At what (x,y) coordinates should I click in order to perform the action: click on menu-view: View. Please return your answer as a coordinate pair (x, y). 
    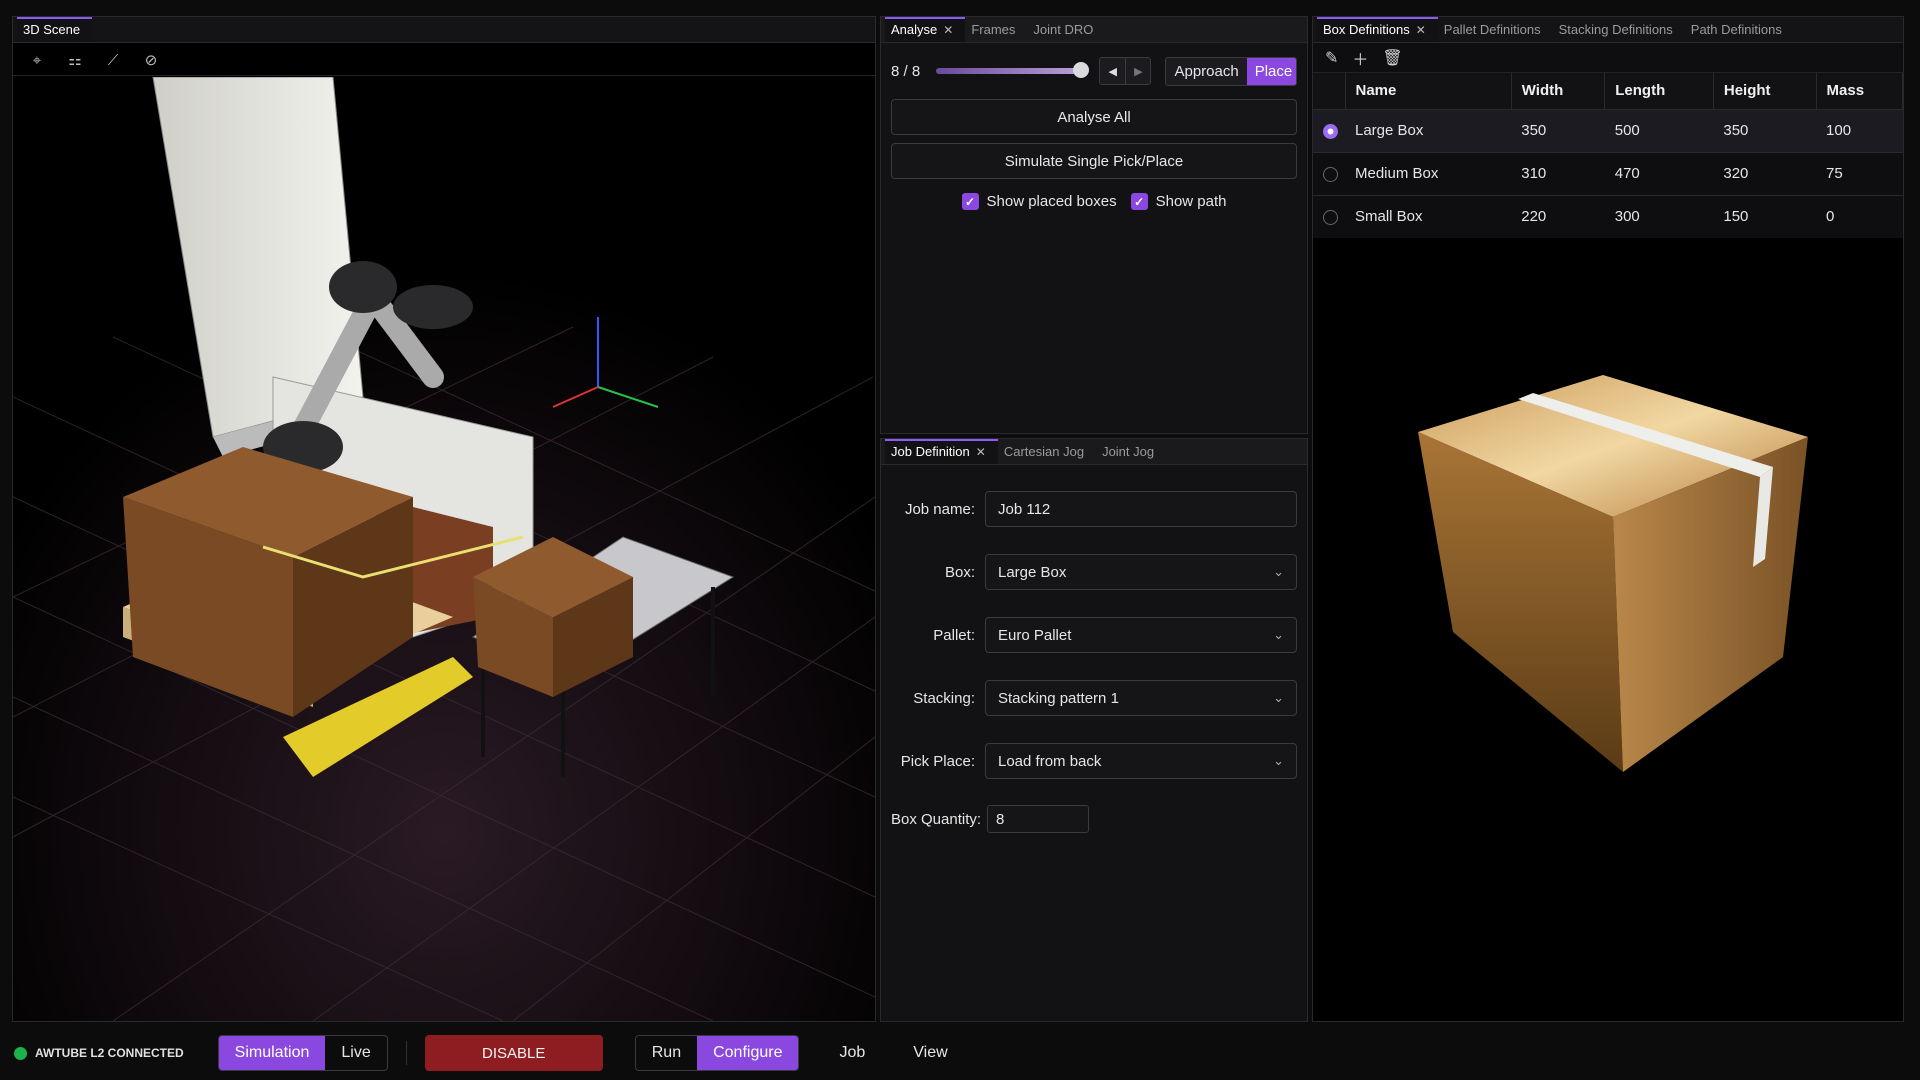
    Looking at the image, I should click on (930, 1053).